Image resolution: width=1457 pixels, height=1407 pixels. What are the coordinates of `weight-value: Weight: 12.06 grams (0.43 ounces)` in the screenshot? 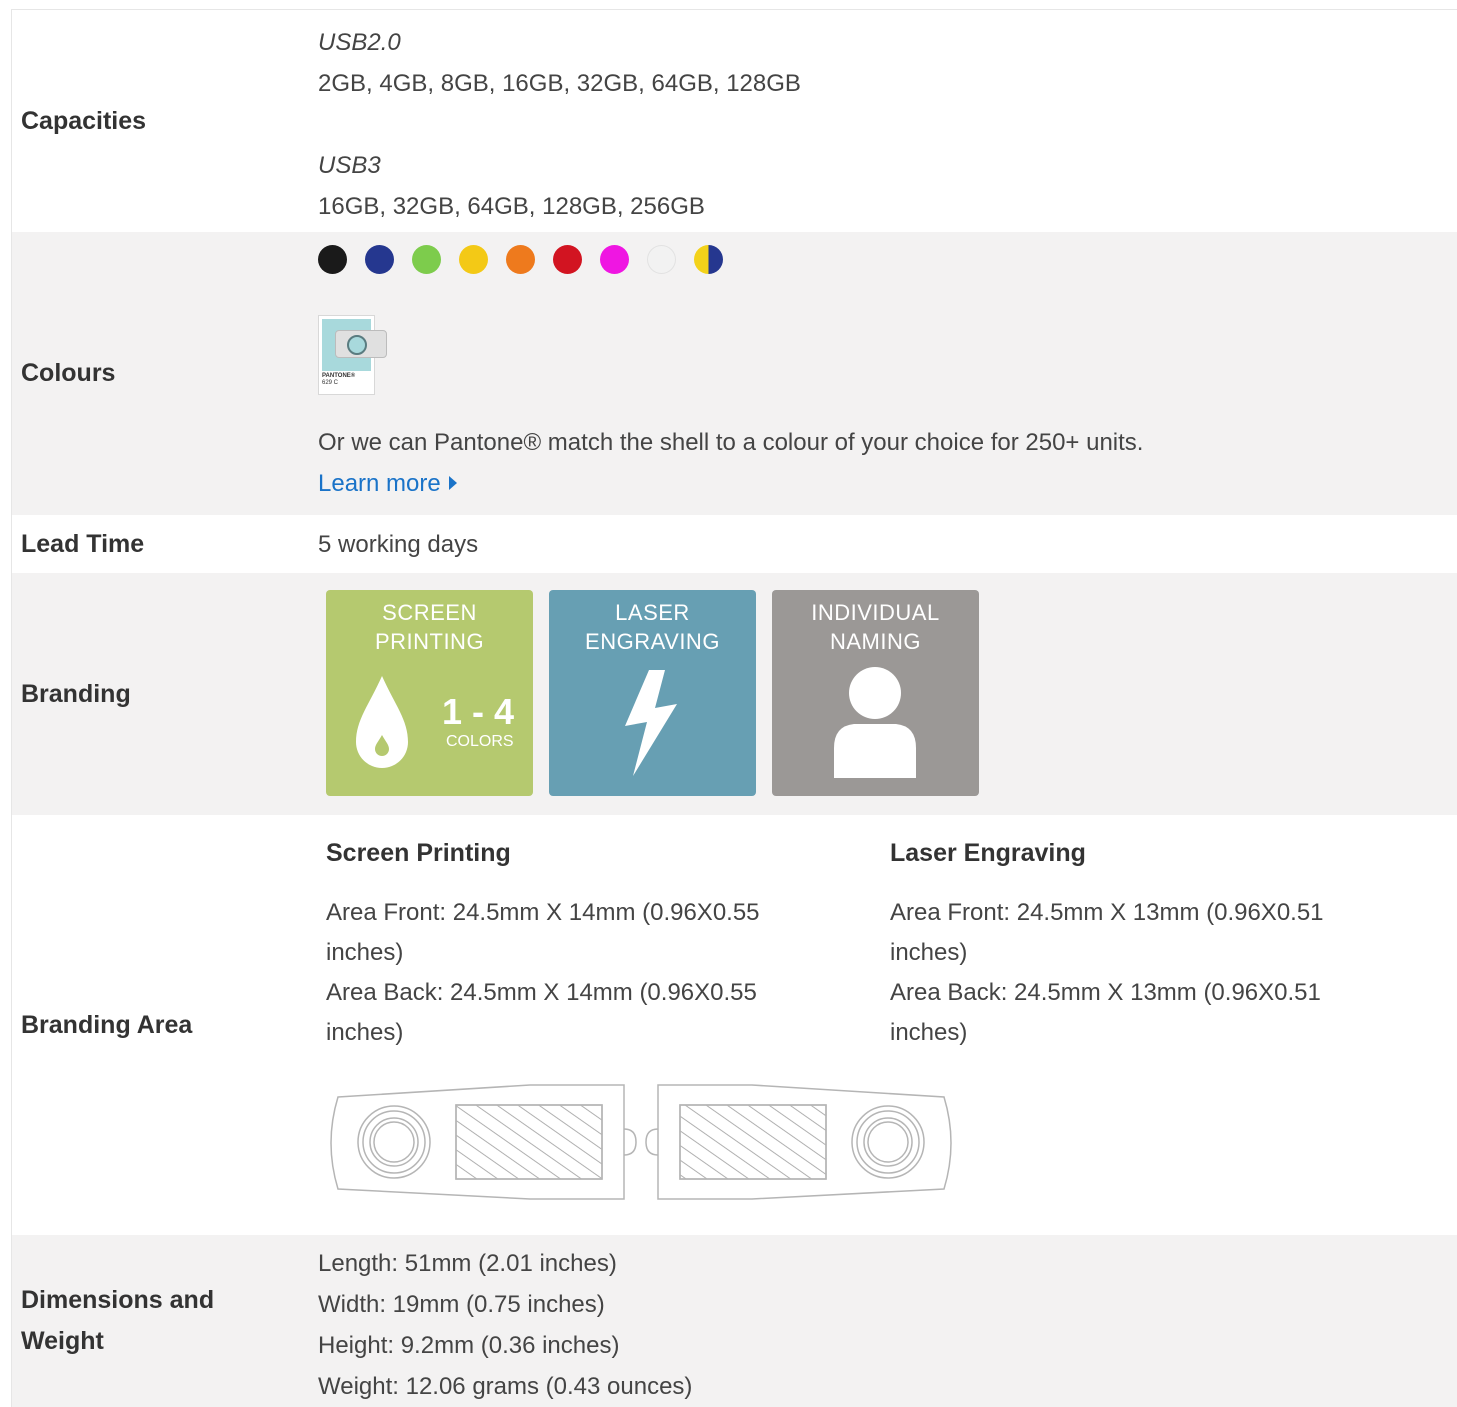 It's located at (505, 1386).